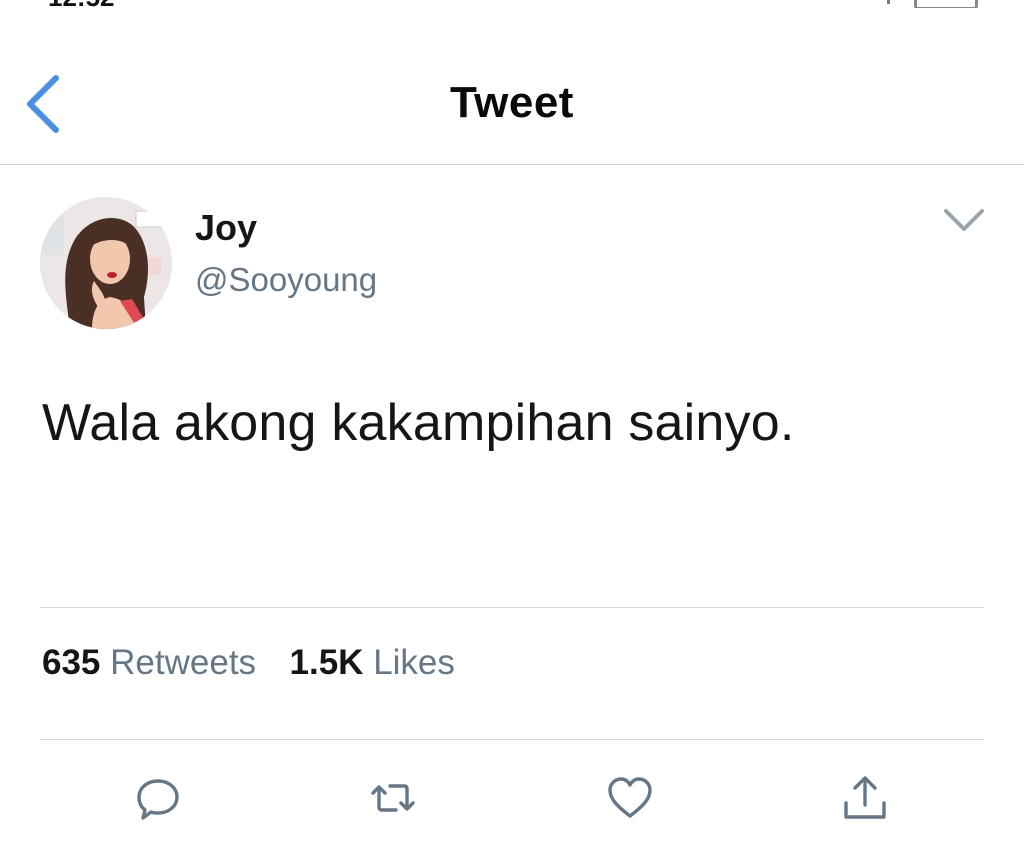  I want to click on retweets-stat: 635 Retweets, so click(154, 662).